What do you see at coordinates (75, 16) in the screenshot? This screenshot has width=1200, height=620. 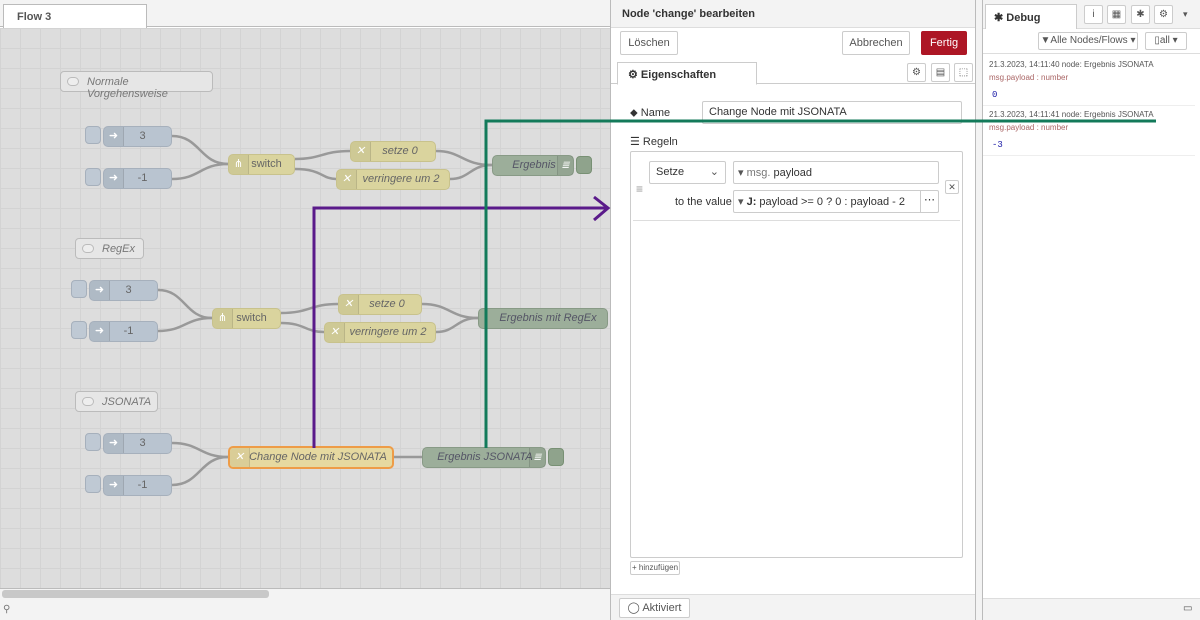 I see `tab-flow-3: Flow 3` at bounding box center [75, 16].